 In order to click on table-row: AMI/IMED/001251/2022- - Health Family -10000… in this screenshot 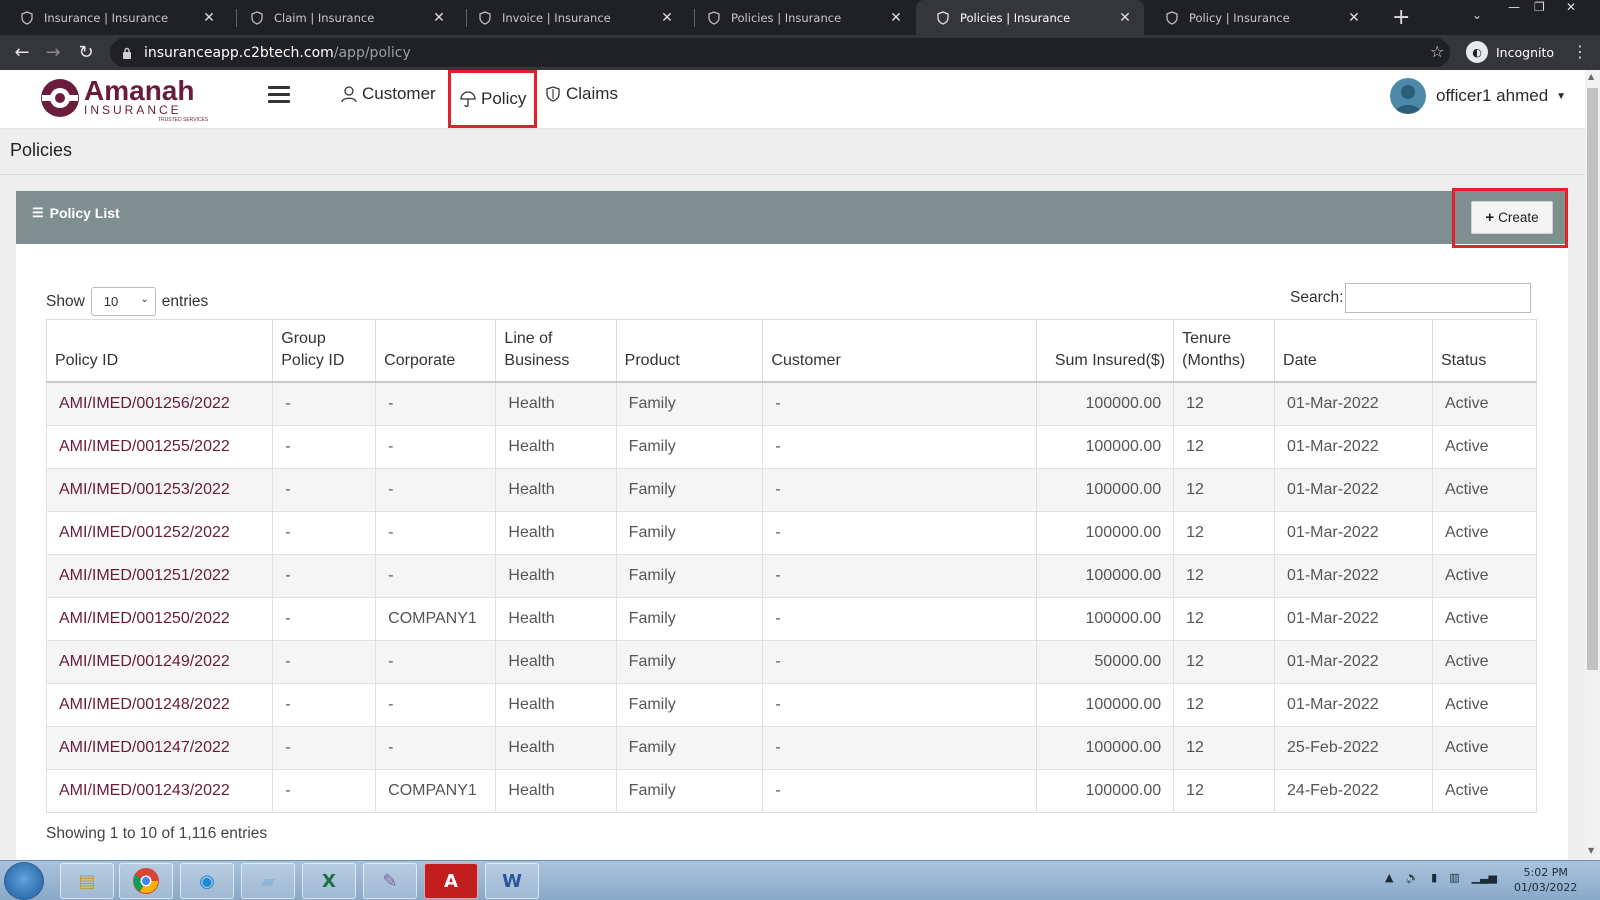, I will do `click(791, 575)`.